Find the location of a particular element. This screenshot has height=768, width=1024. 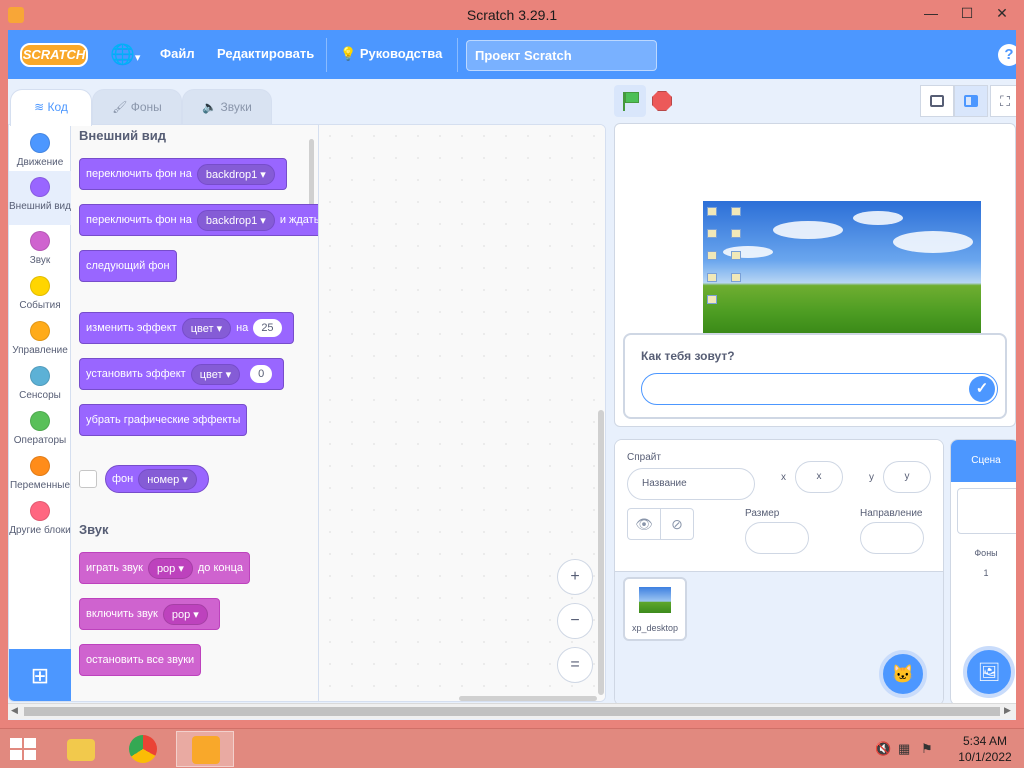

minimize-button: — is located at coordinates (931, 13).